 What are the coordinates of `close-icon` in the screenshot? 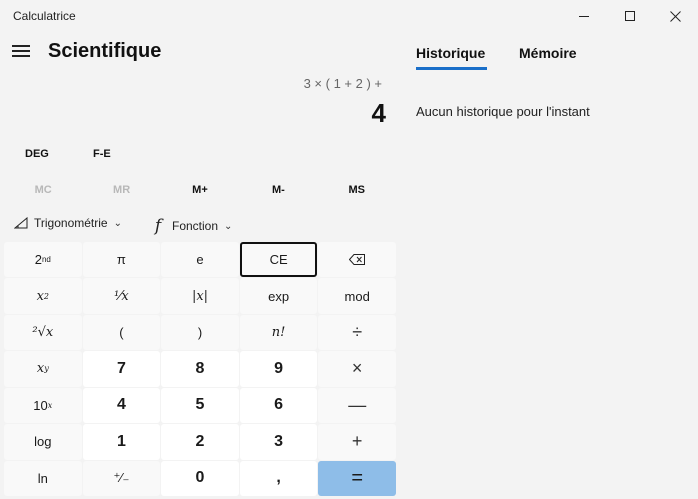 It's located at (675, 16).